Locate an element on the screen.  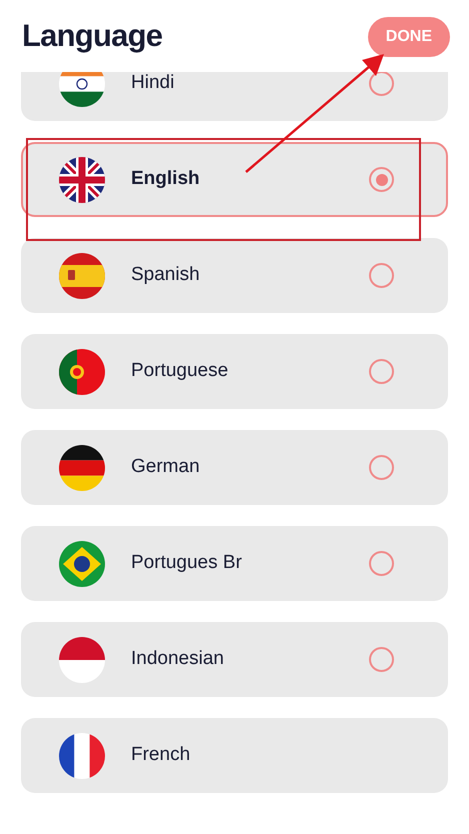
india-flag-icon is located at coordinates (82, 89).